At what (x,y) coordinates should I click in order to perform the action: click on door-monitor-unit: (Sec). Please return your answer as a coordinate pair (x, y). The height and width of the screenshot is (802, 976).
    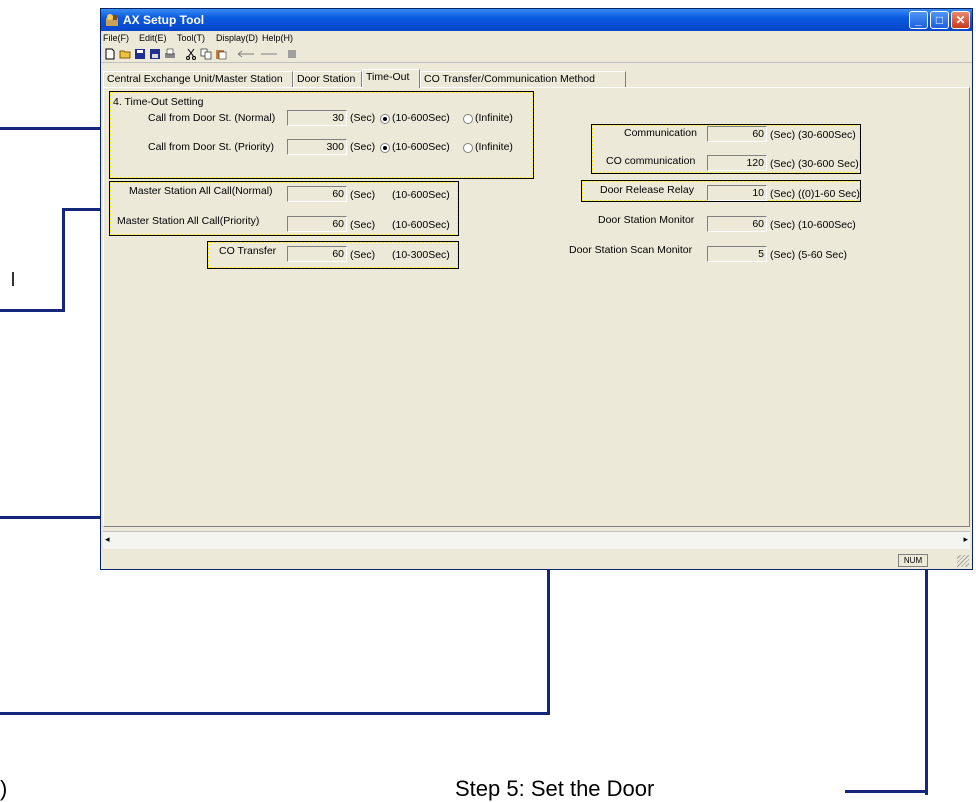
    Looking at the image, I should click on (783, 225).